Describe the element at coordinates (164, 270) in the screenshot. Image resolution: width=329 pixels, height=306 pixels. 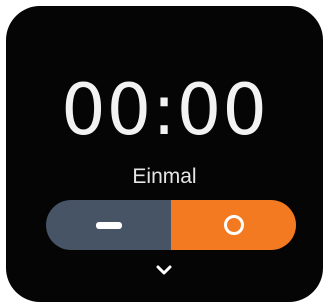
I see `chevron-down-icon` at that location.